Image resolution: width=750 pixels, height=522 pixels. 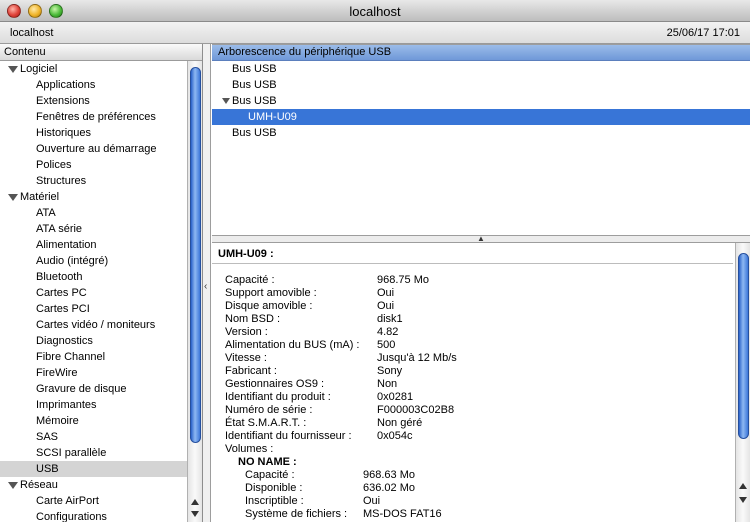 What do you see at coordinates (101, 437) in the screenshot?
I see `sidebar-item-sas: SAS` at bounding box center [101, 437].